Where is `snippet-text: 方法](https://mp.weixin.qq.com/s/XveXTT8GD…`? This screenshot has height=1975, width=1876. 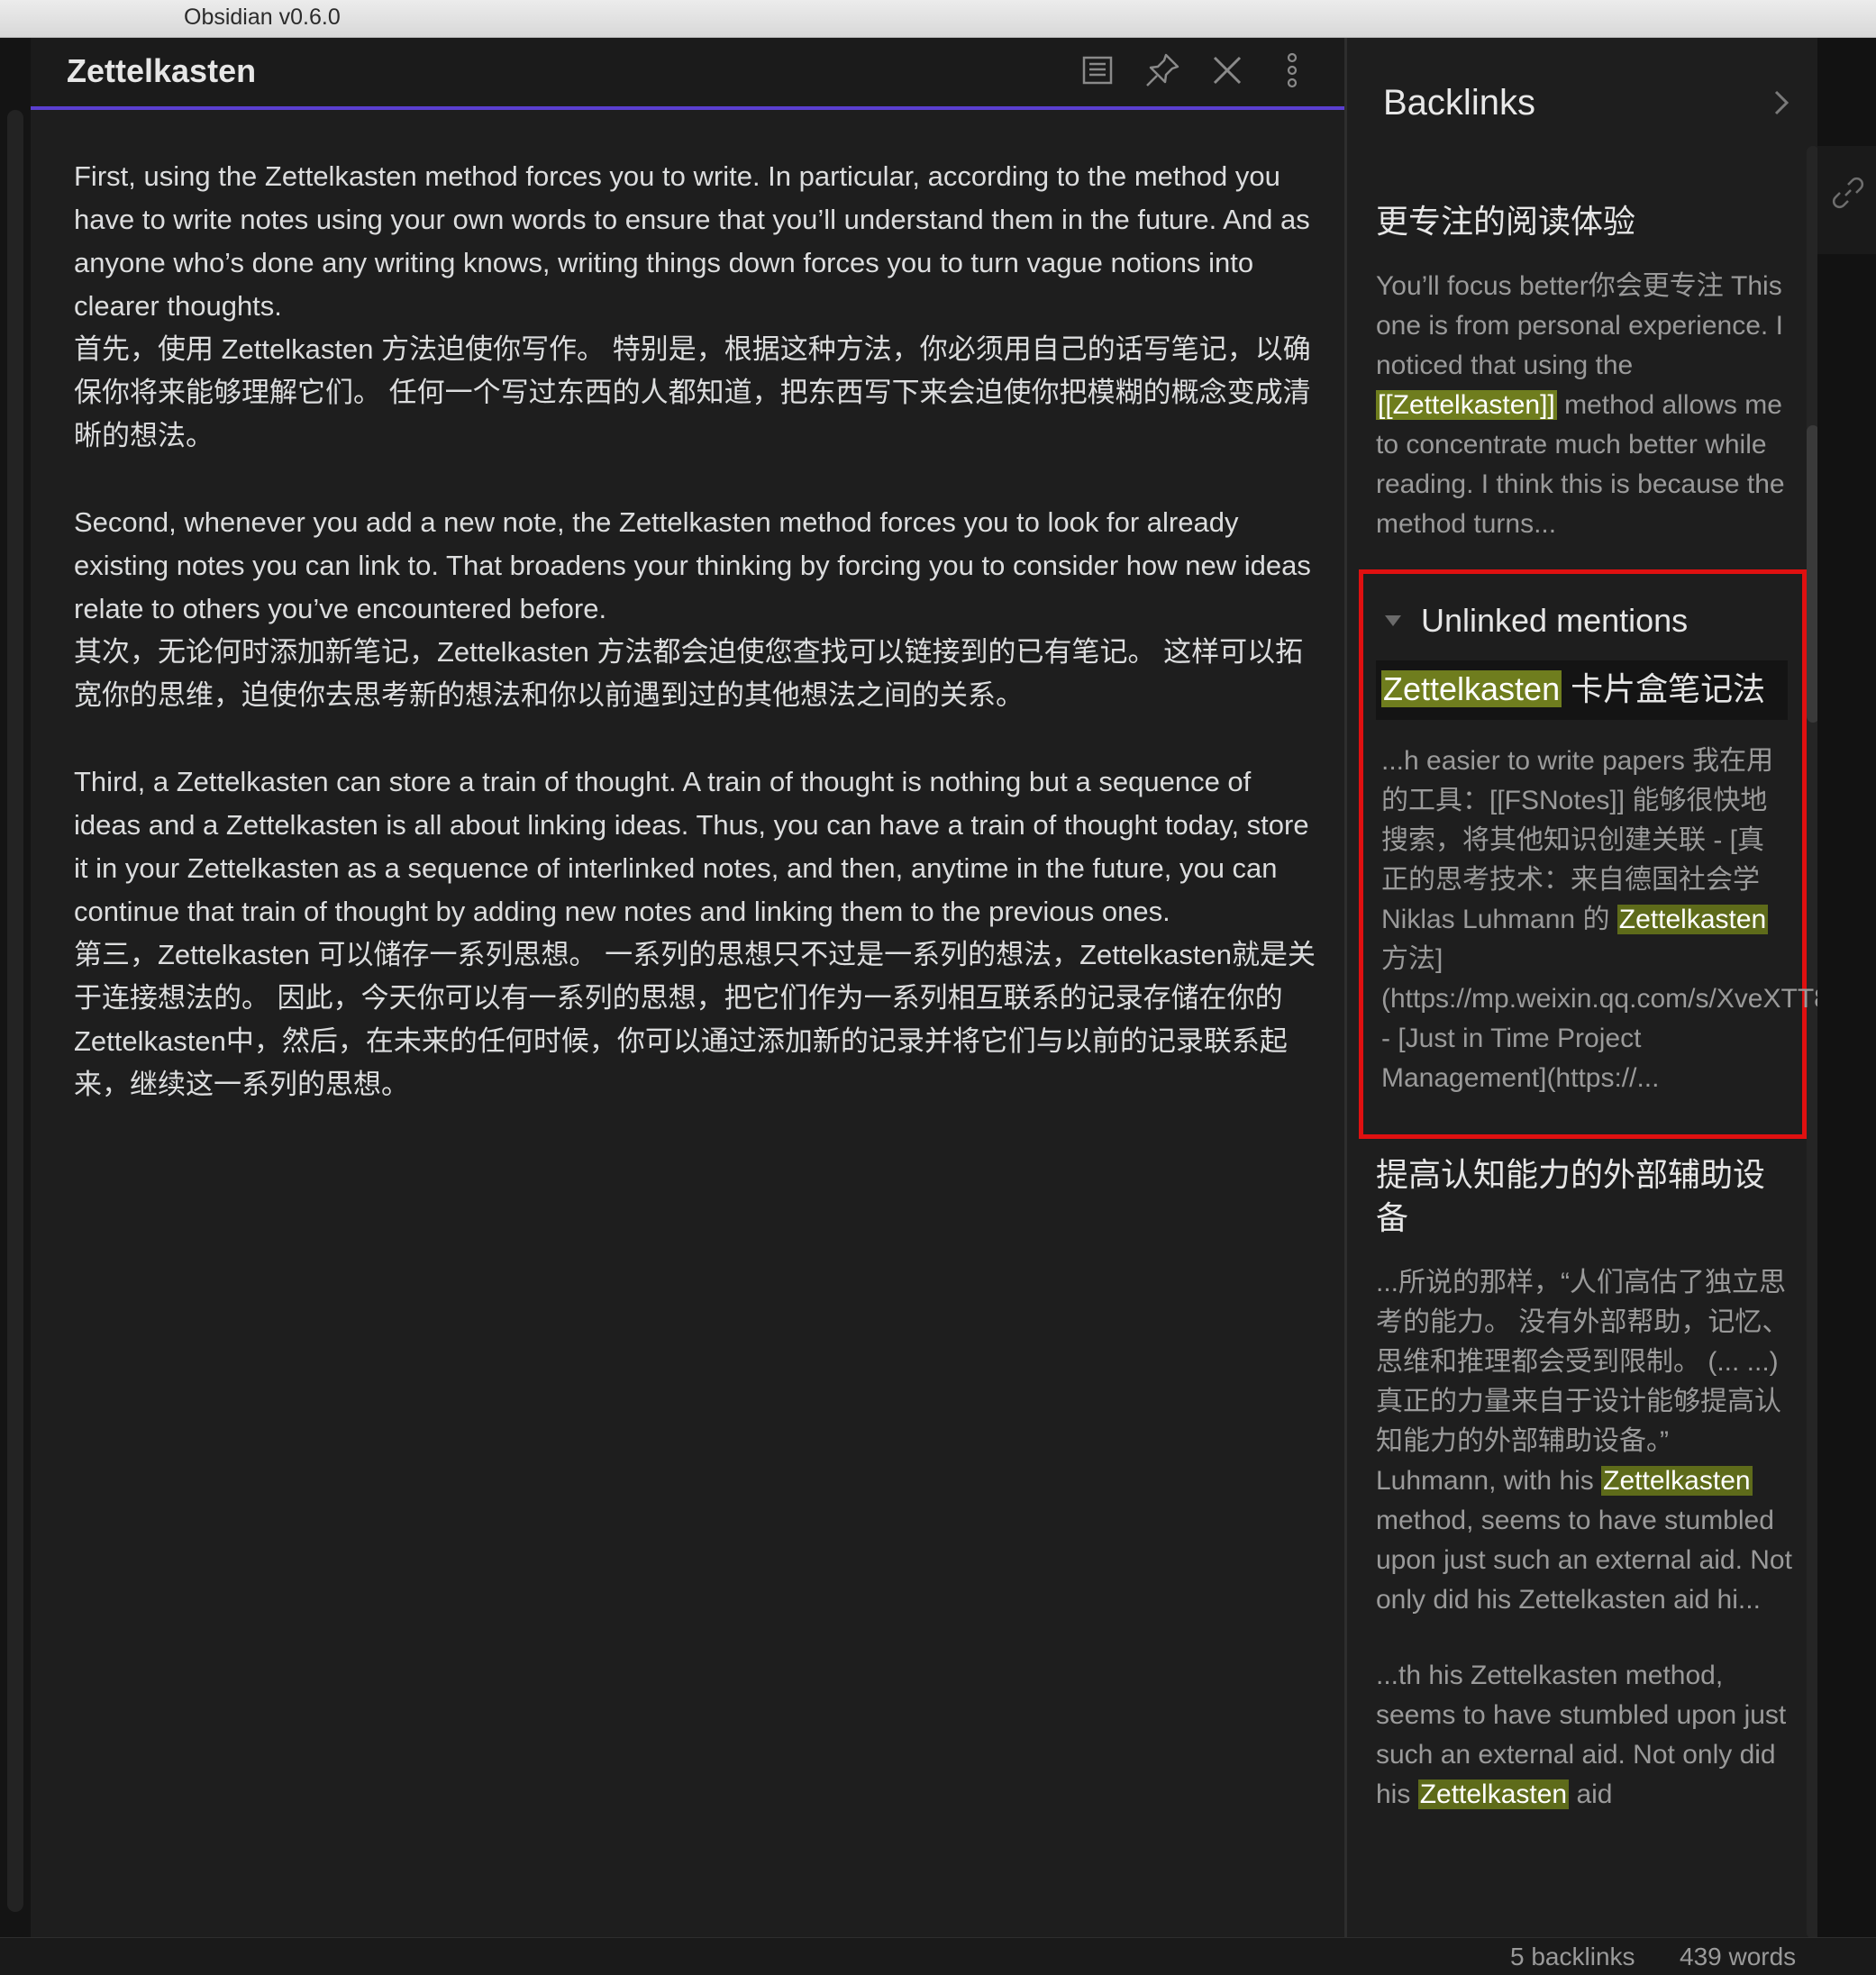 snippet-text: 方法](https://mp.weixin.qq.com/s/XveXTT8GD… is located at coordinates (1599, 1018).